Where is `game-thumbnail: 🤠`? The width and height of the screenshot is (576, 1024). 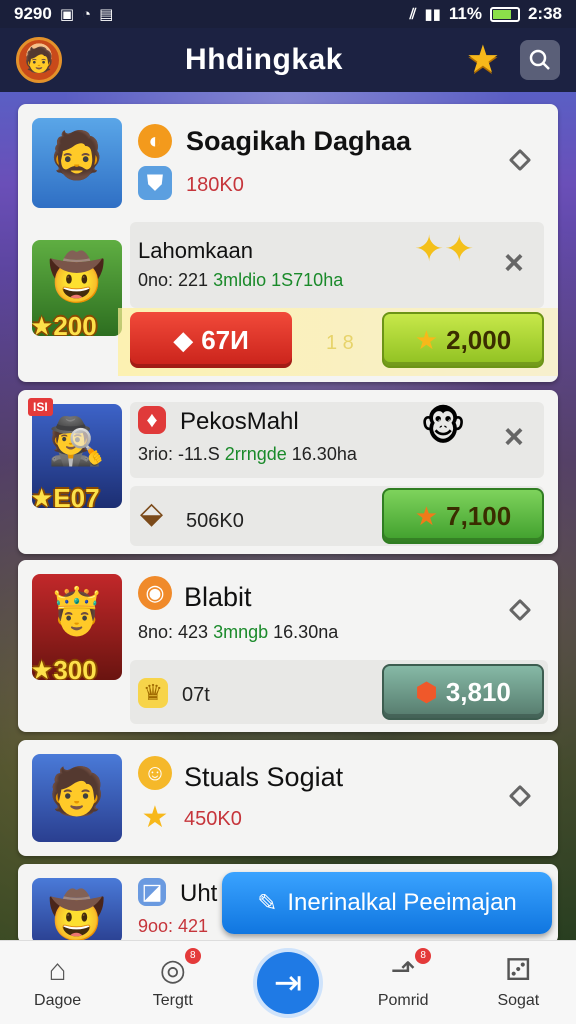
game-thumbnail: 🤠 is located at coordinates (77, 911).